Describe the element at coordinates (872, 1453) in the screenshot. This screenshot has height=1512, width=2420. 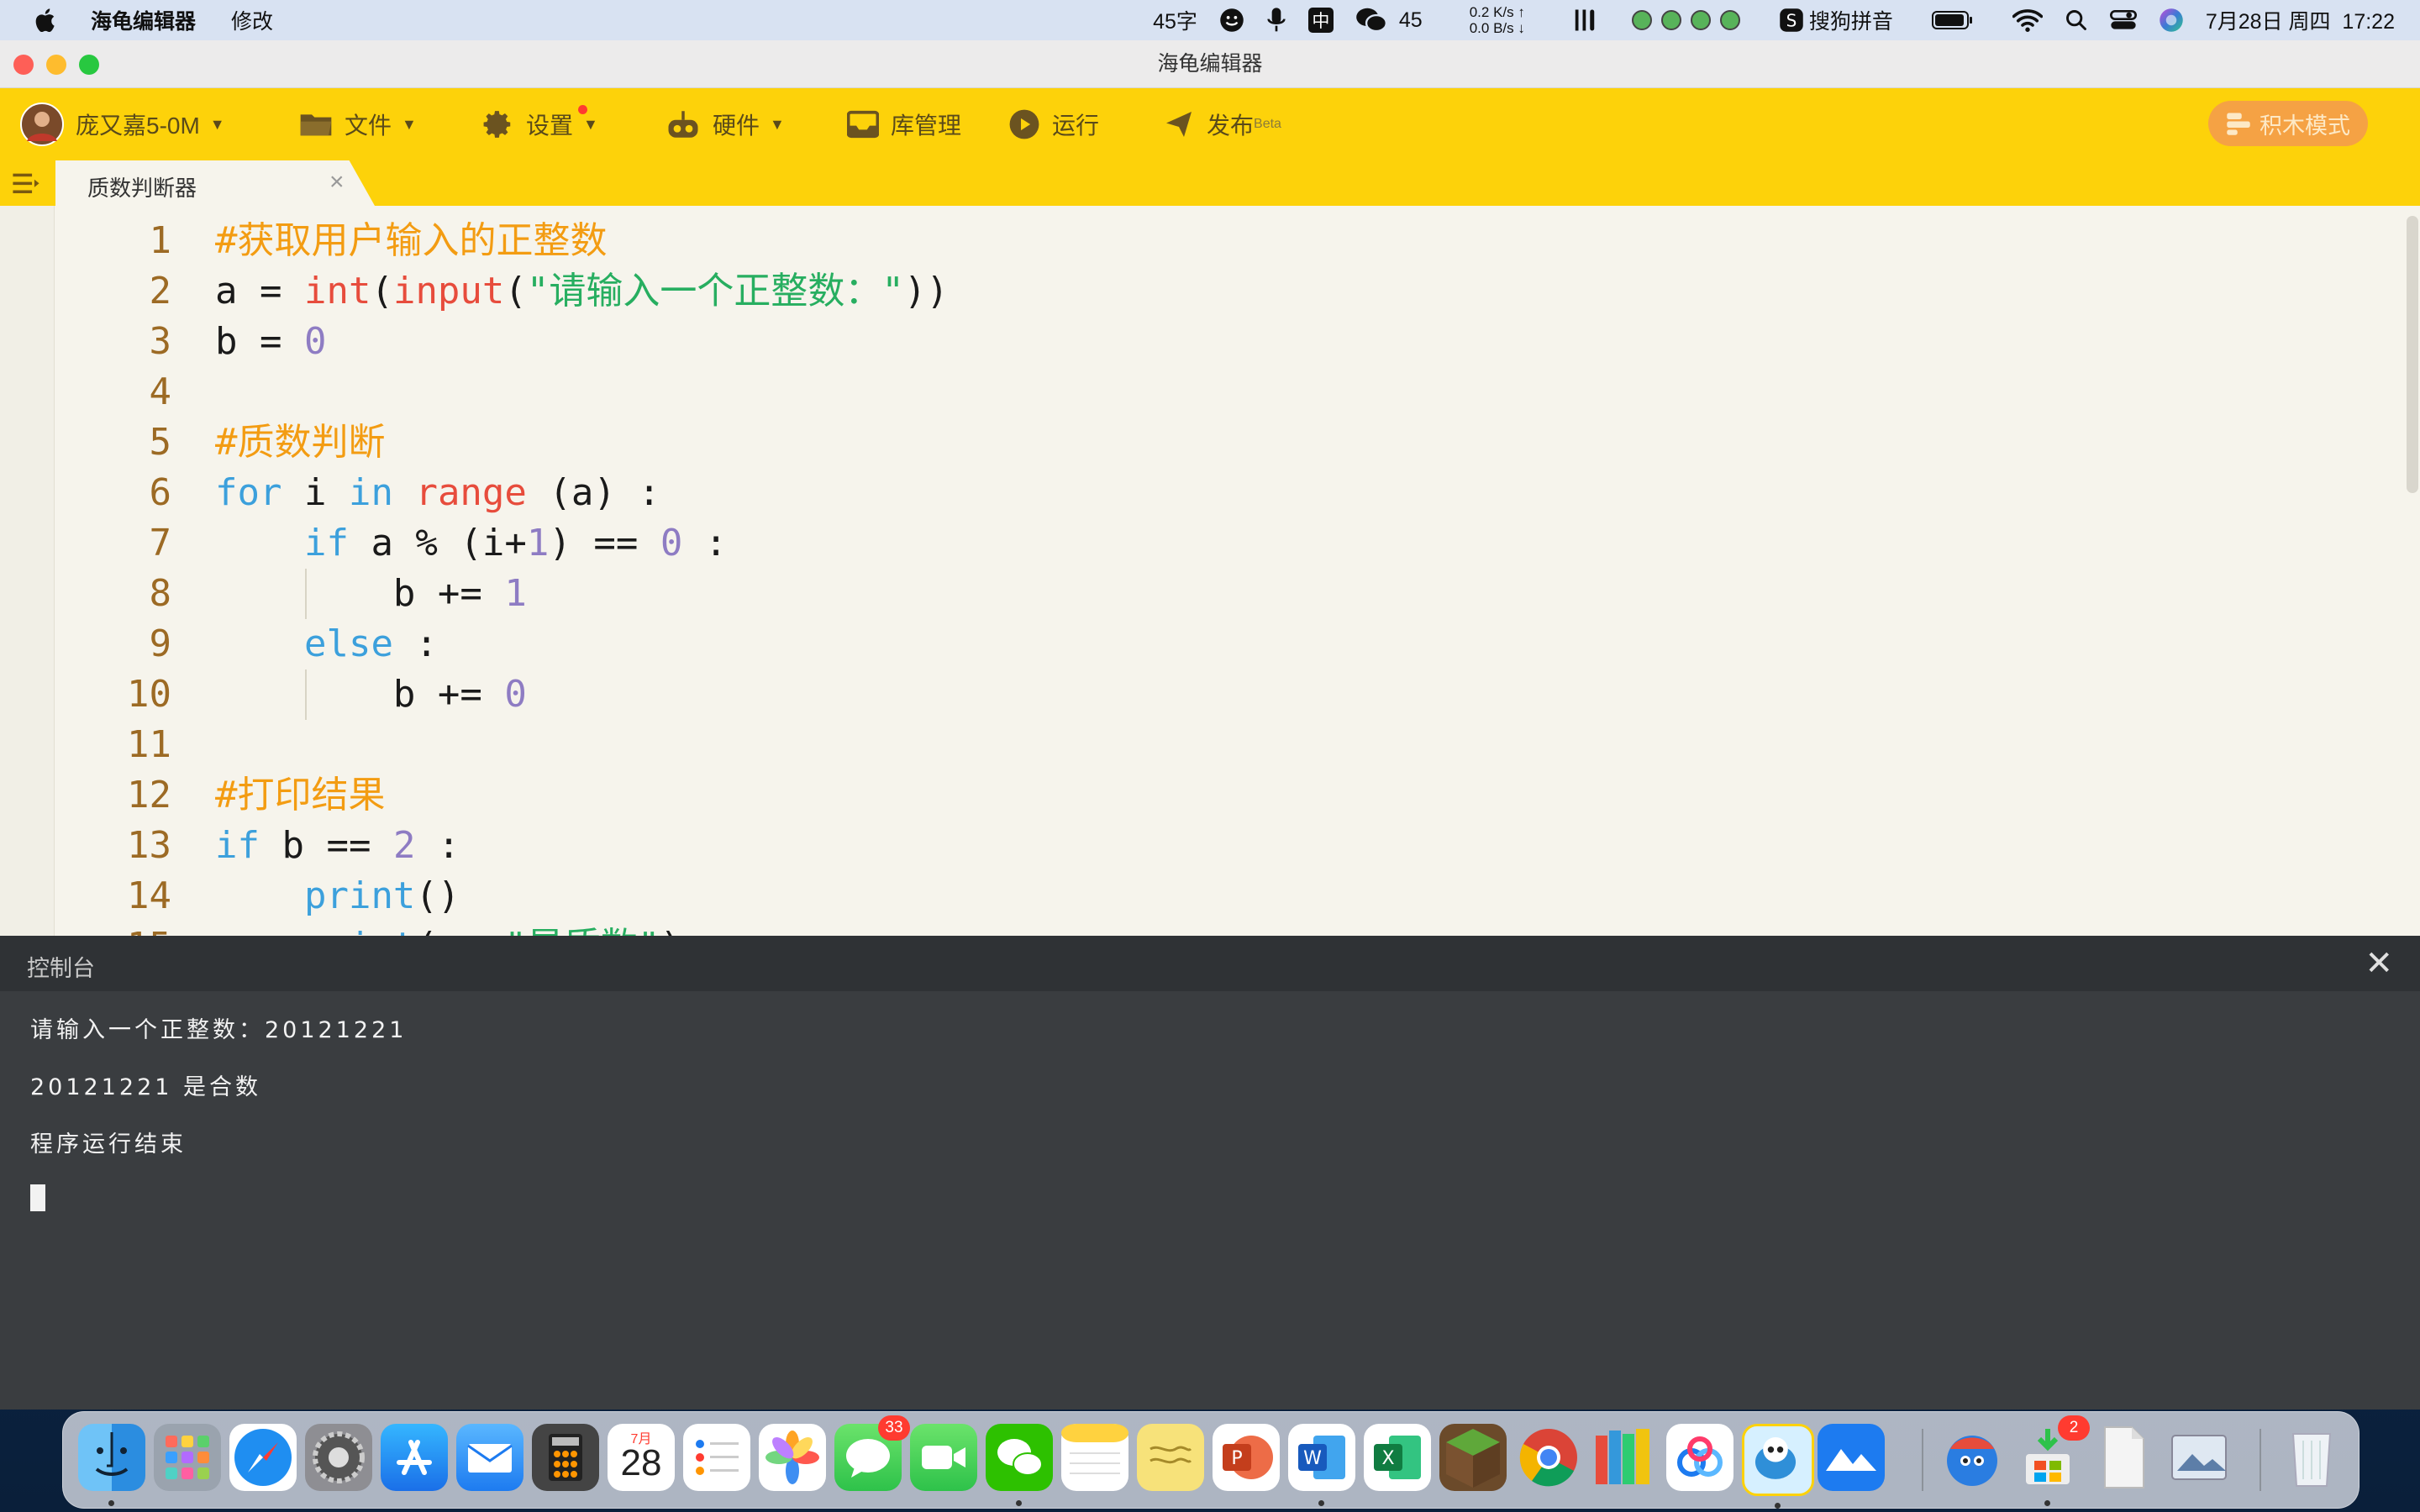
I see `dock-messages: 33` at that location.